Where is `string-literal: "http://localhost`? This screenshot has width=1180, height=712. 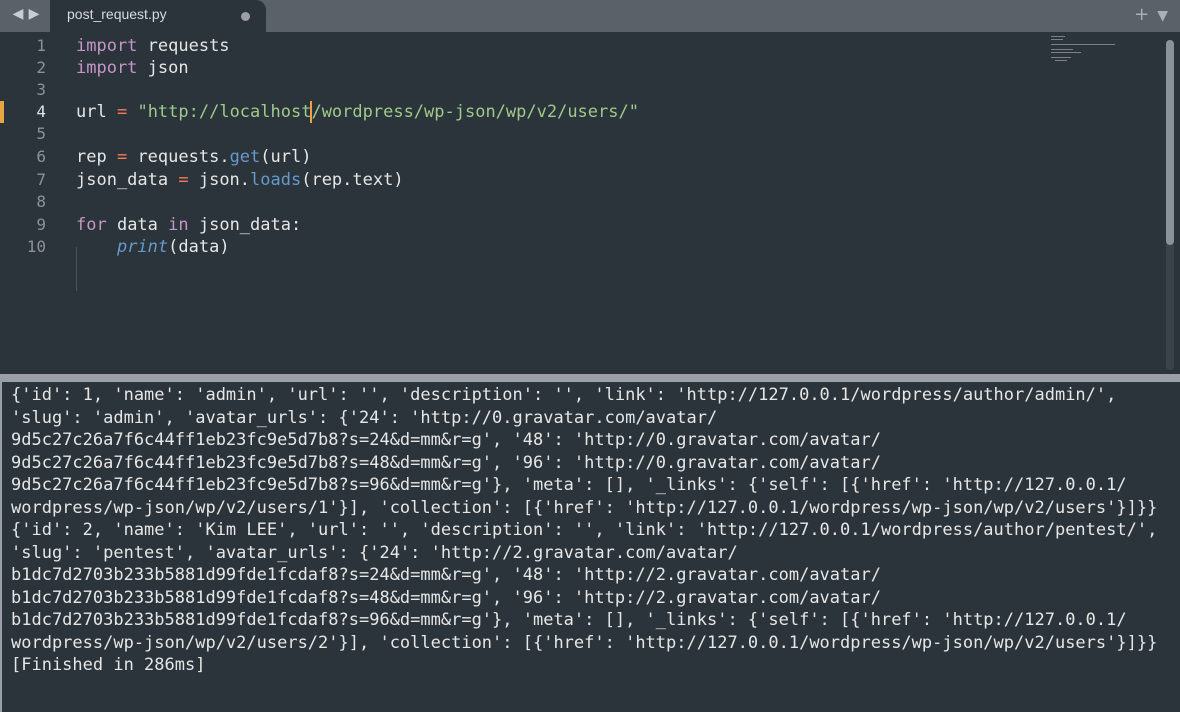
string-literal: "http://localhost is located at coordinates (224, 112).